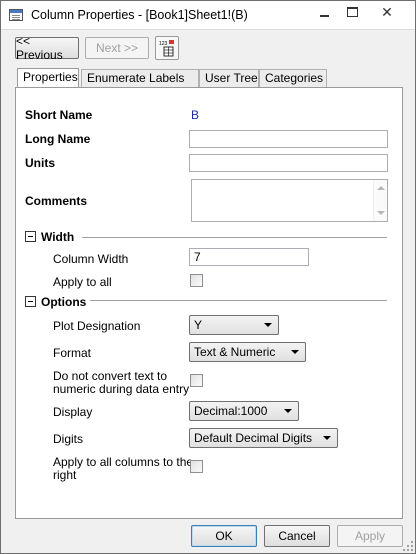 The width and height of the screenshot is (416, 554). Describe the element at coordinates (253, 438) in the screenshot. I see `digits-value: Default Decimal Digits` at that location.